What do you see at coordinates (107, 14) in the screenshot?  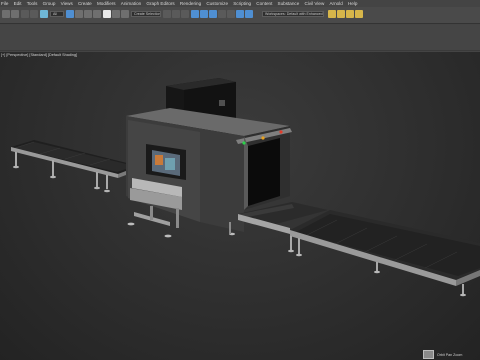 I see `move-icon` at bounding box center [107, 14].